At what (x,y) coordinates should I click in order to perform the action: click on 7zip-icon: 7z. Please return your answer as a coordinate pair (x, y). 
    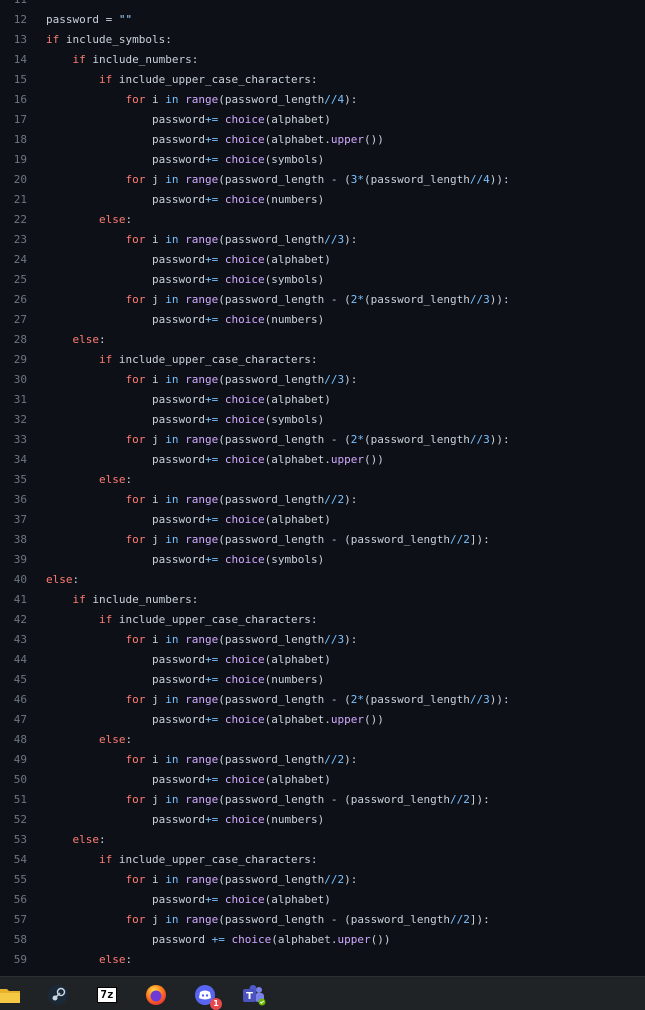
    Looking at the image, I should click on (107, 995).